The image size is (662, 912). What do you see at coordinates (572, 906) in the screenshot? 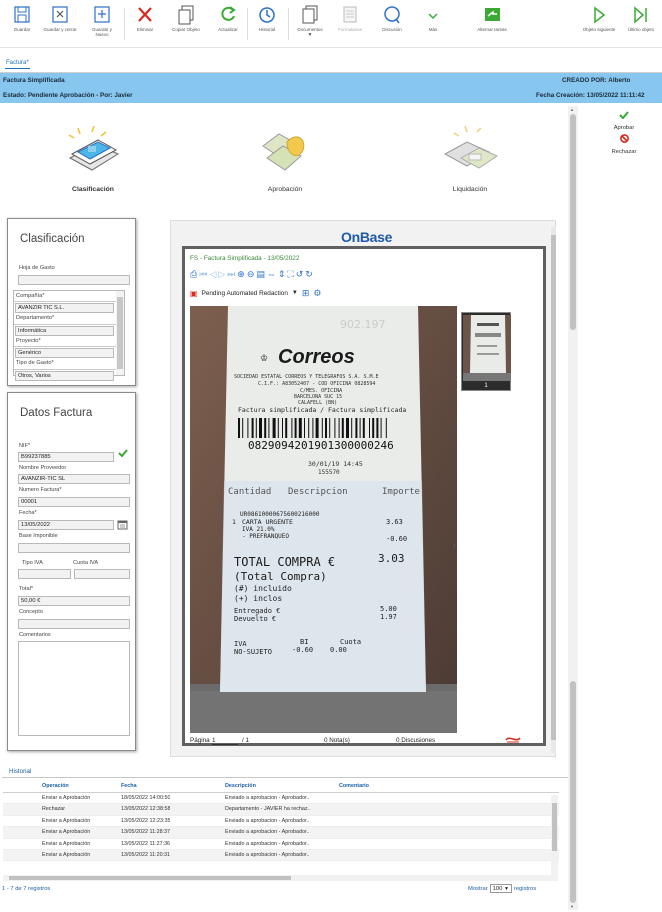
I see `scroll-down-icon: ▼` at bounding box center [572, 906].